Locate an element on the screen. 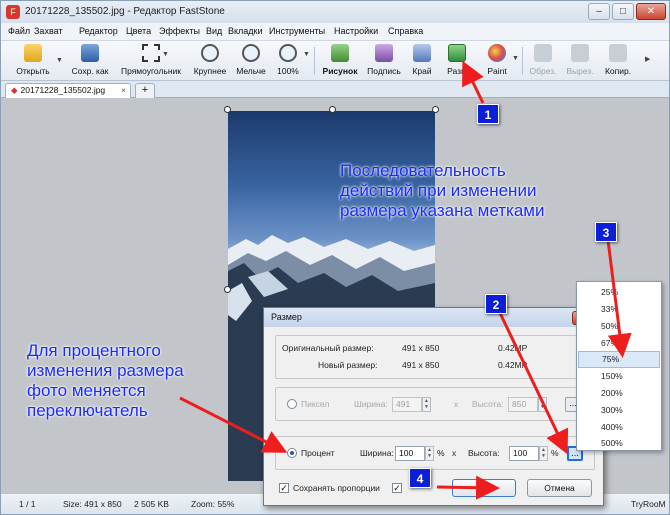 The height and width of the screenshot is (515, 670). more-tools-arrow-icon: ▶ is located at coordinates (647, 59).